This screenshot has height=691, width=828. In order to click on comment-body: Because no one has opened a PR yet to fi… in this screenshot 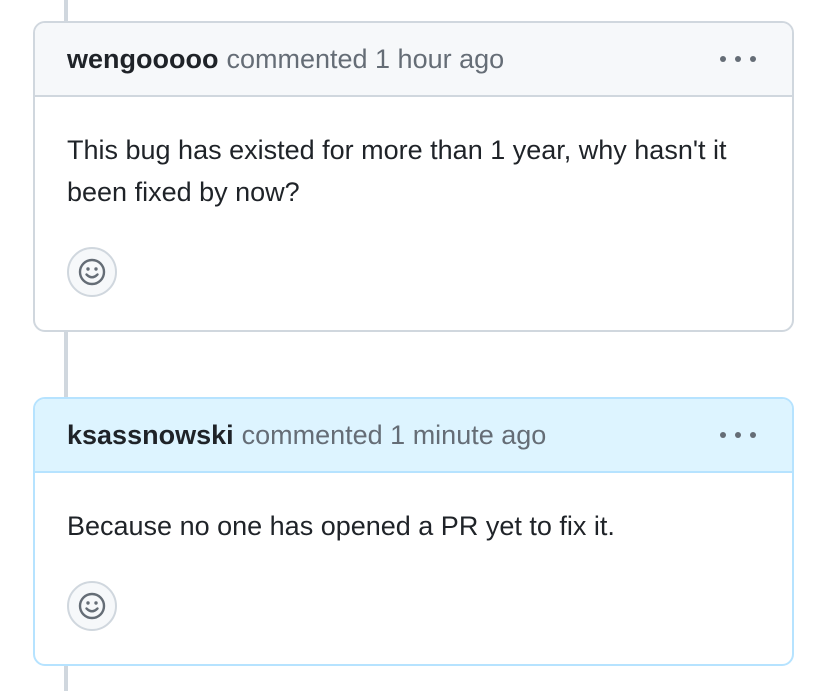, I will do `click(341, 526)`.